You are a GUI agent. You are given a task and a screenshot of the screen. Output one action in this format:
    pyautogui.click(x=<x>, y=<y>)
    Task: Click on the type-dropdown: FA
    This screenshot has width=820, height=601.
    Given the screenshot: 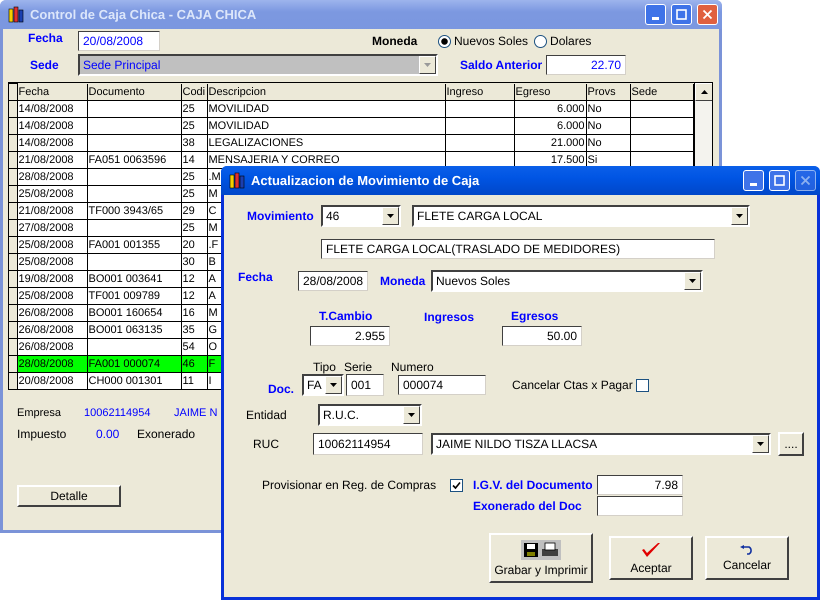 What is the action you would take?
    pyautogui.click(x=323, y=385)
    